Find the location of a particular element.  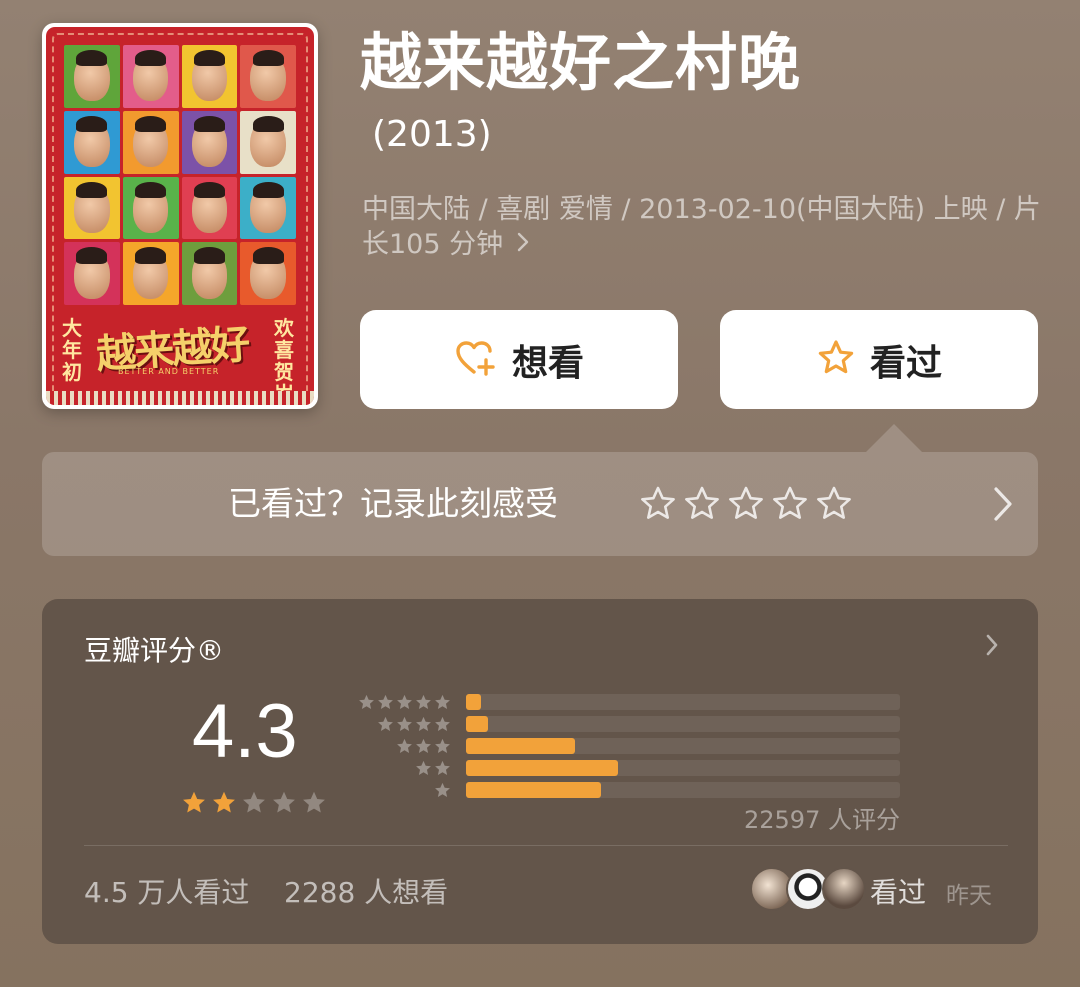

rating-score: 4.3 is located at coordinates (245, 731).